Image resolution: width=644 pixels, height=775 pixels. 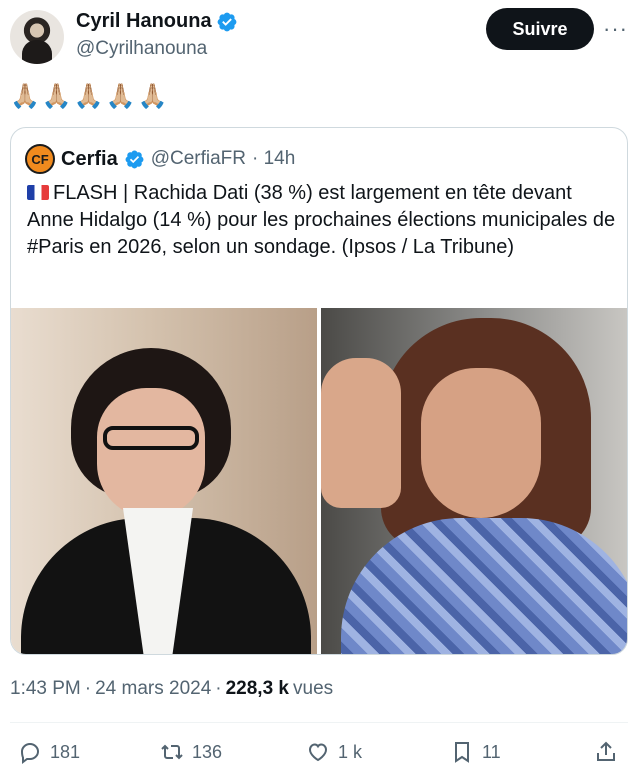 I want to click on tweet-date: 24 mars 2024, so click(x=153, y=689).